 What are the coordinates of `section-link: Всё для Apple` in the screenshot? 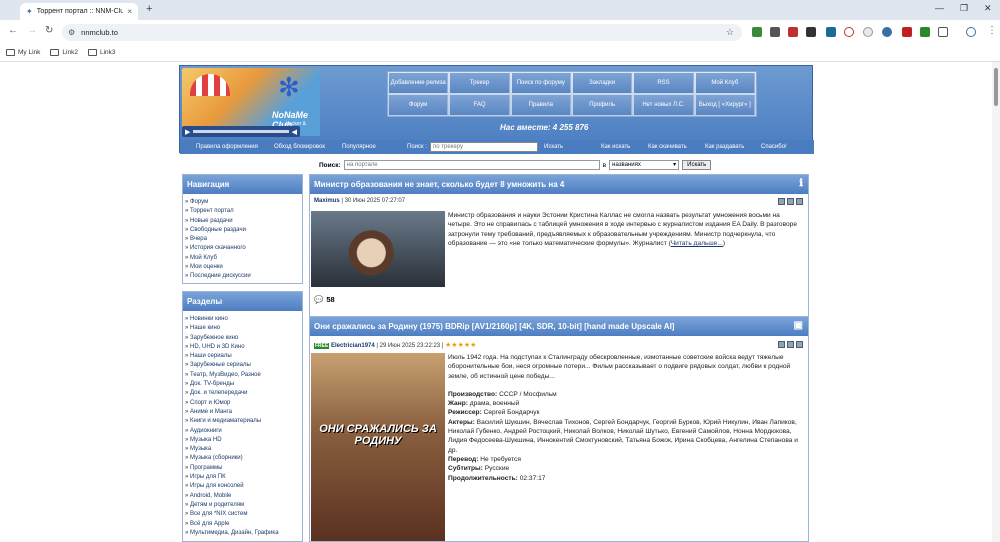 It's located at (242, 524).